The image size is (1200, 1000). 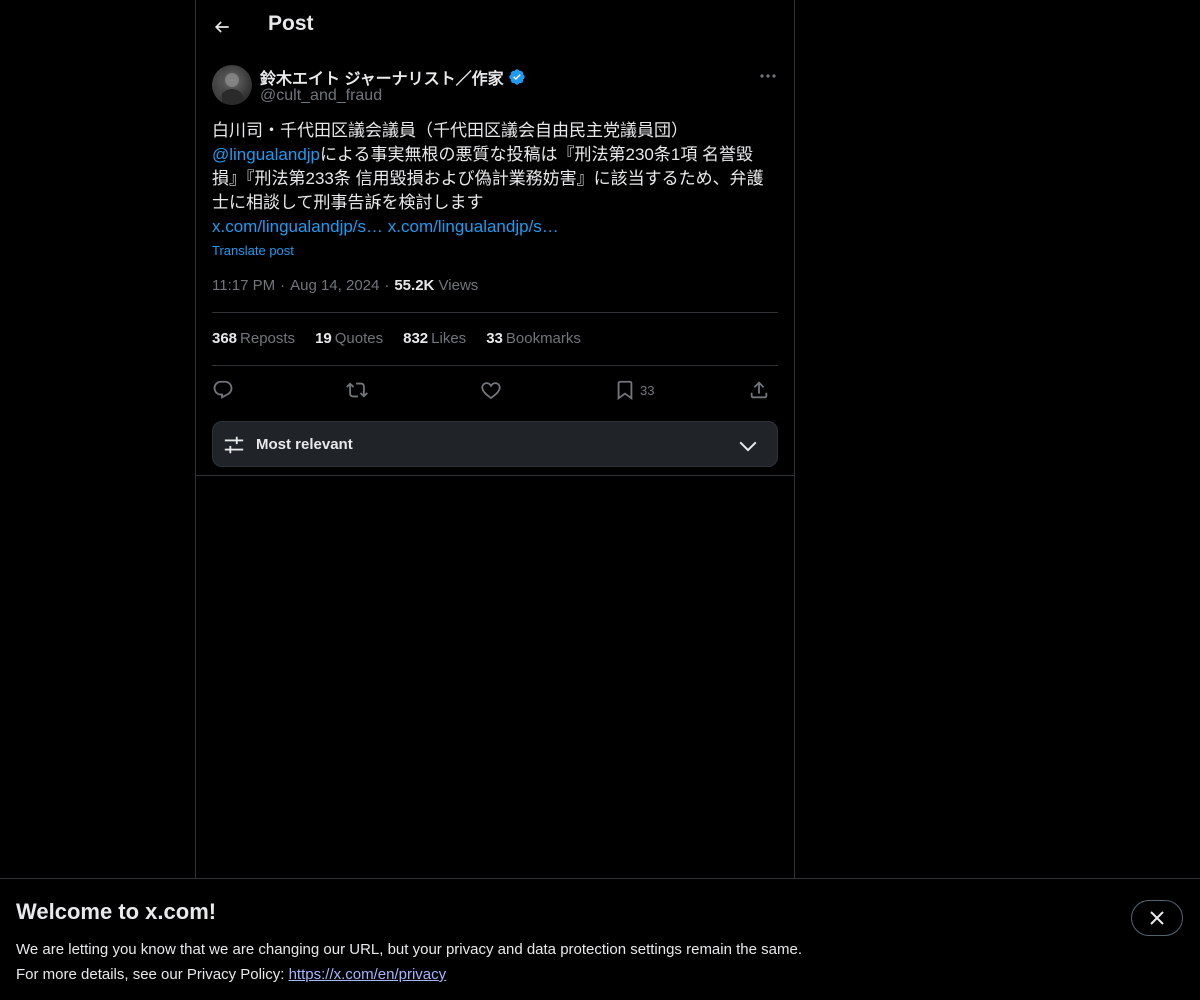 What do you see at coordinates (291, 23) in the screenshot?
I see `page-title: Post` at bounding box center [291, 23].